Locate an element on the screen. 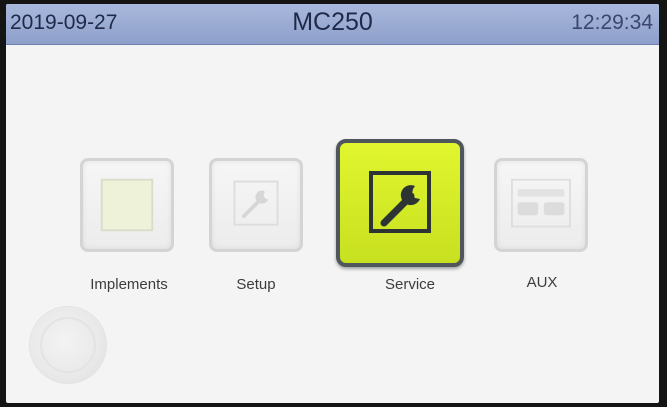 The height and width of the screenshot is (407, 667). home-button is located at coordinates (68, 345).